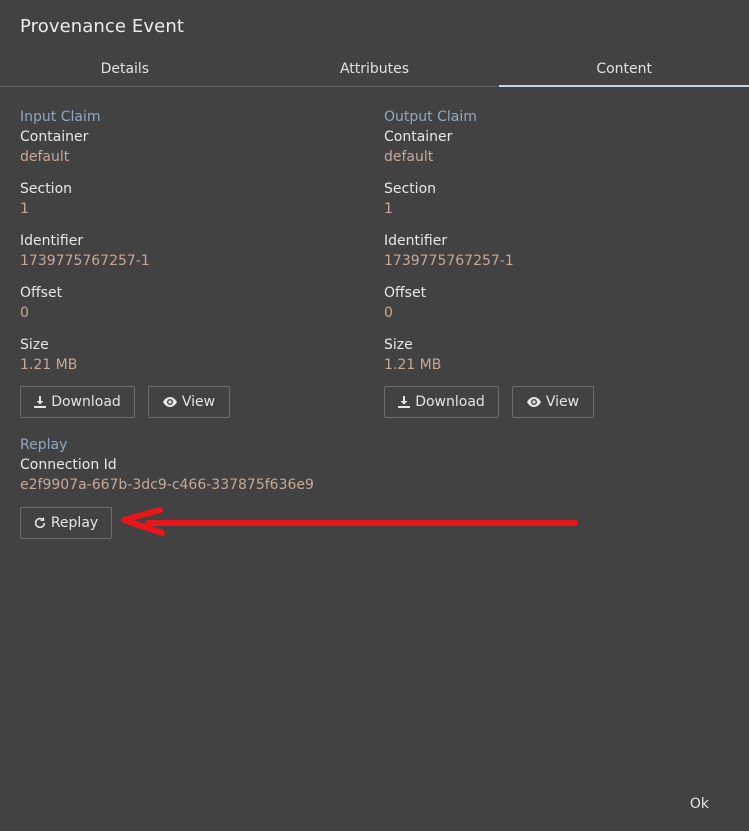 The height and width of the screenshot is (831, 749). Describe the element at coordinates (74, 523) in the screenshot. I see `replay-label: Replay` at that location.